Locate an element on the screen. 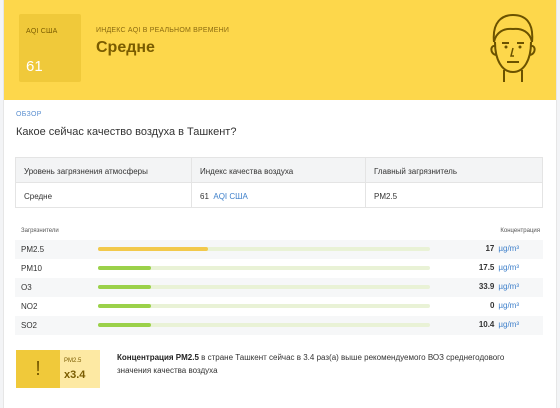 This screenshot has width=560, height=408. exclamation-icon: ! is located at coordinates (38, 369).